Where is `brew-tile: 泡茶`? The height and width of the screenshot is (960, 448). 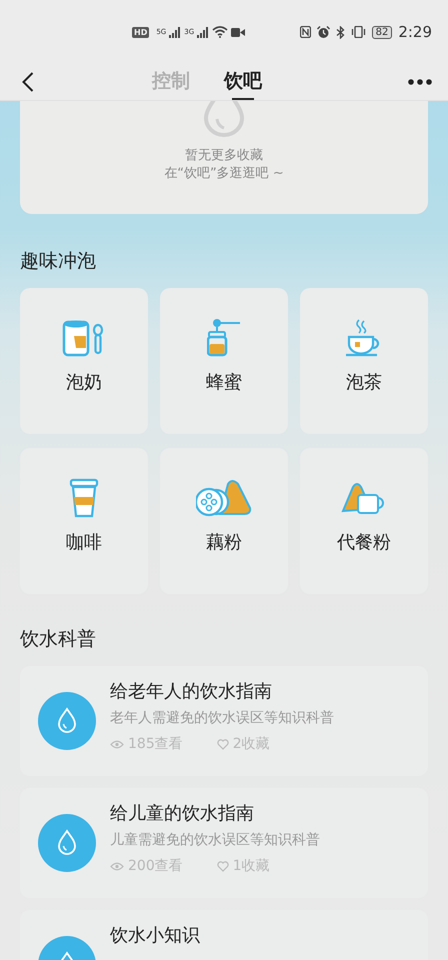
brew-tile: 泡茶 is located at coordinates (364, 361).